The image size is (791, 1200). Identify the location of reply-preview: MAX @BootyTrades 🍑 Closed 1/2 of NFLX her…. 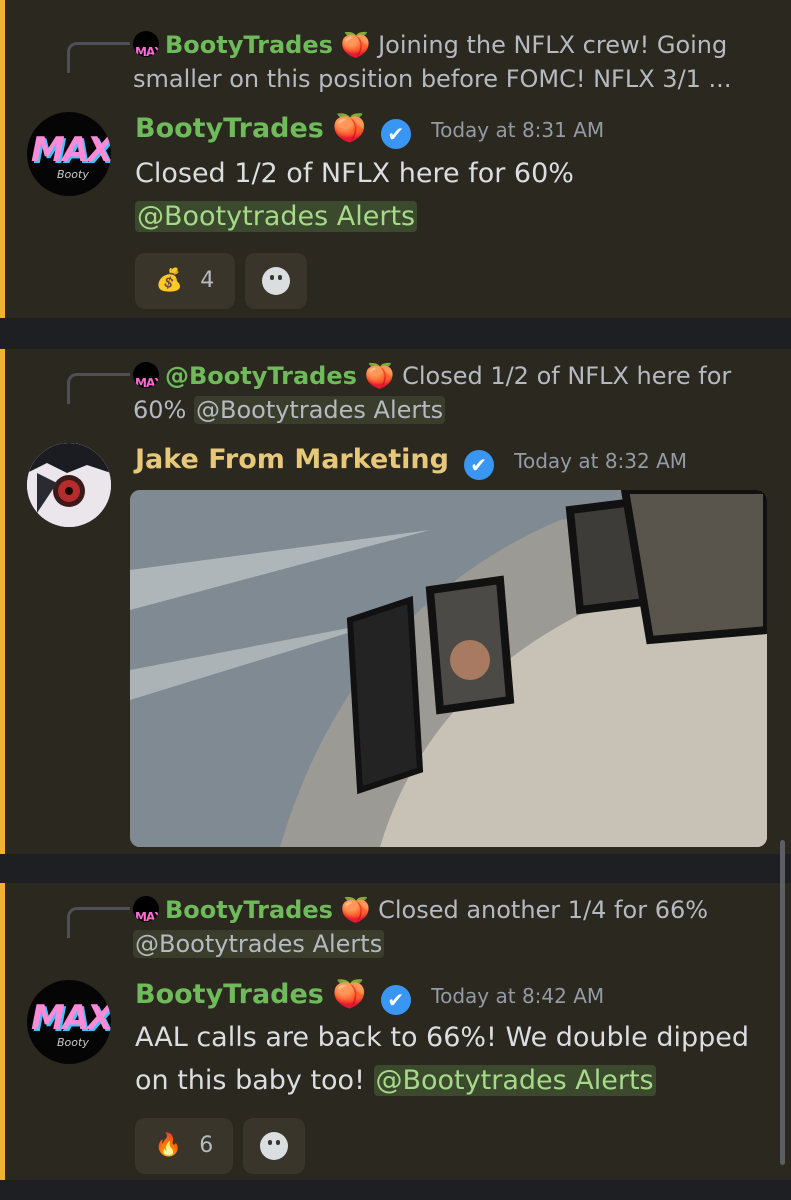
(448, 393).